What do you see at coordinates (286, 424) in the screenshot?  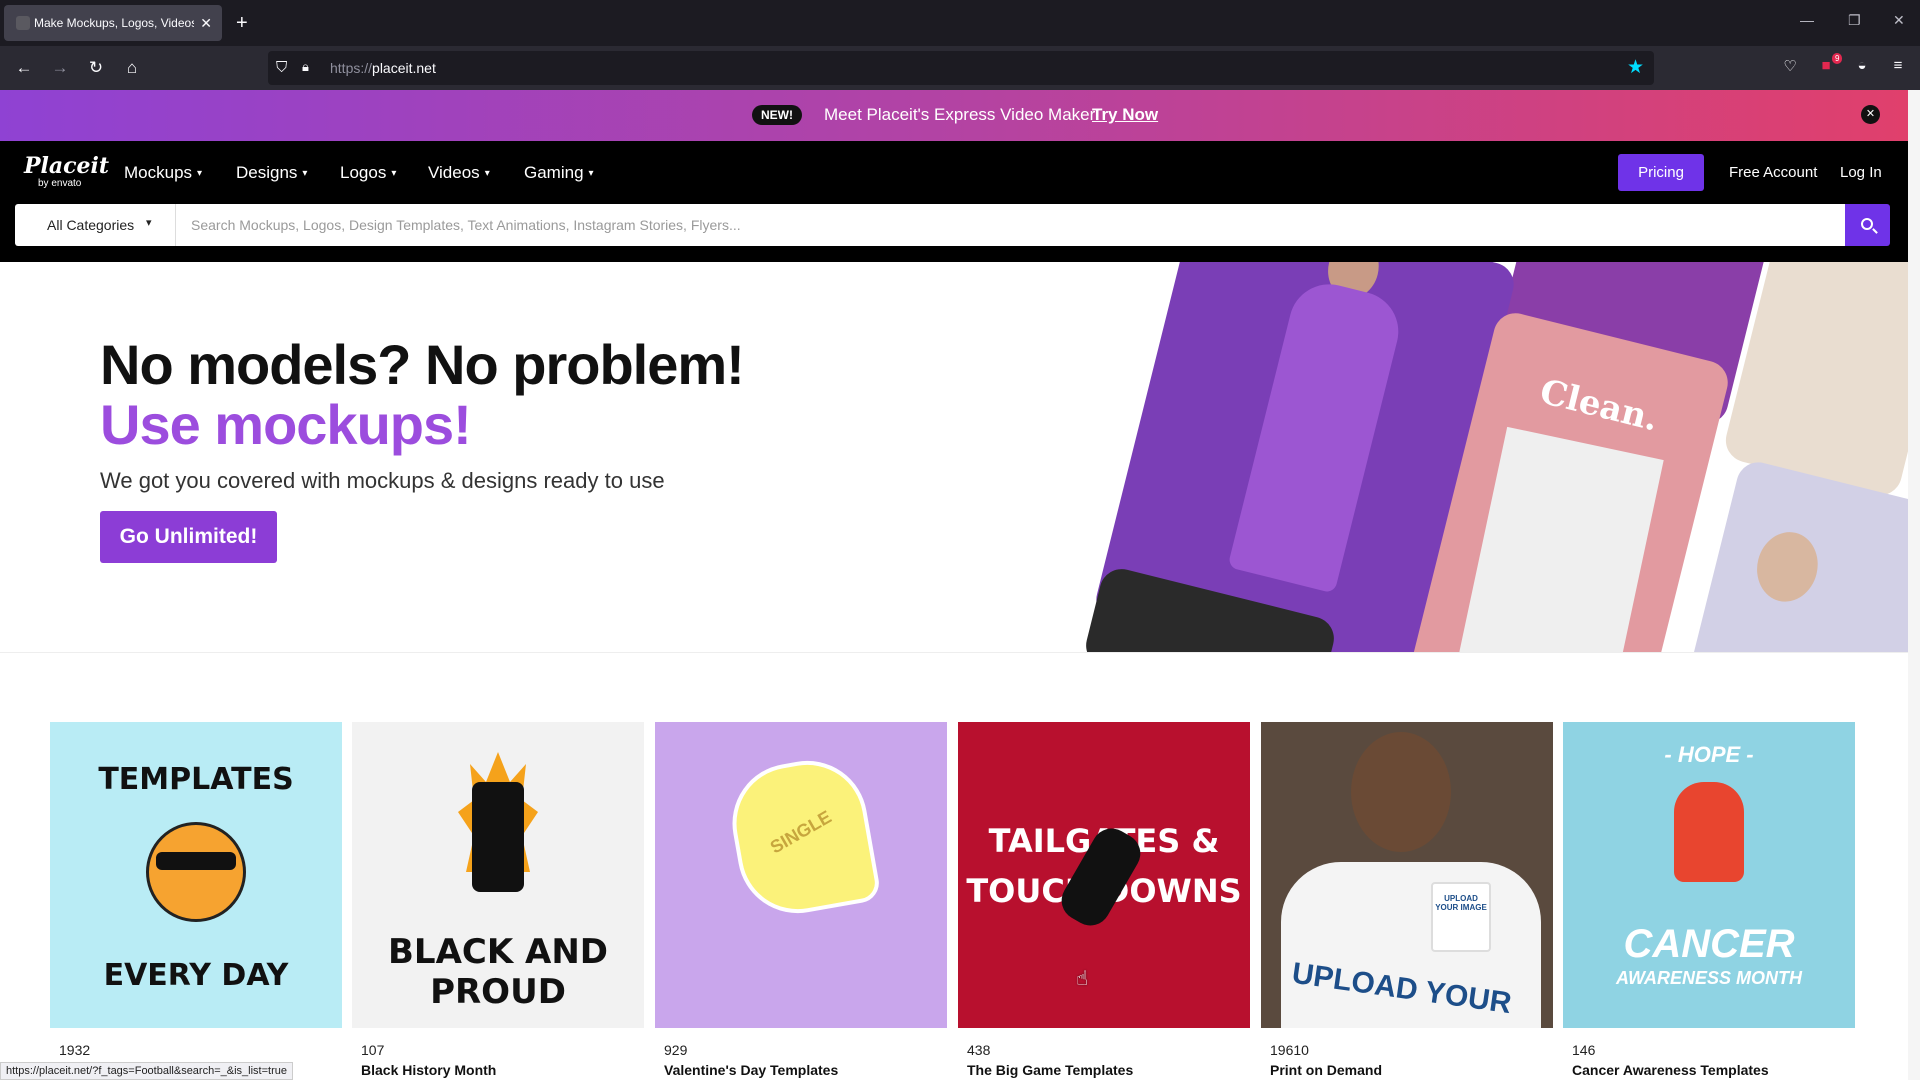 I see `hero-headline-accent: Use mockups!` at bounding box center [286, 424].